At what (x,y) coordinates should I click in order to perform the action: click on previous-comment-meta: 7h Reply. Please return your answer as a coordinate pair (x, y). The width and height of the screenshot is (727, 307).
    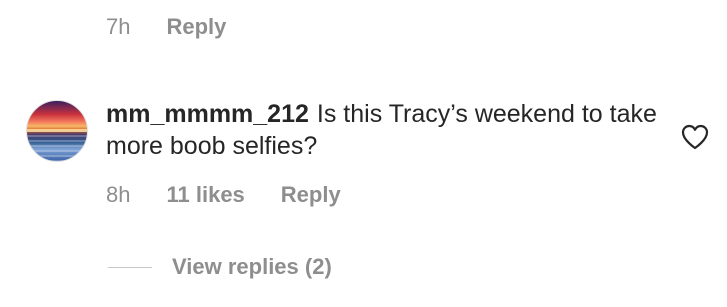
    Looking at the image, I should click on (166, 27).